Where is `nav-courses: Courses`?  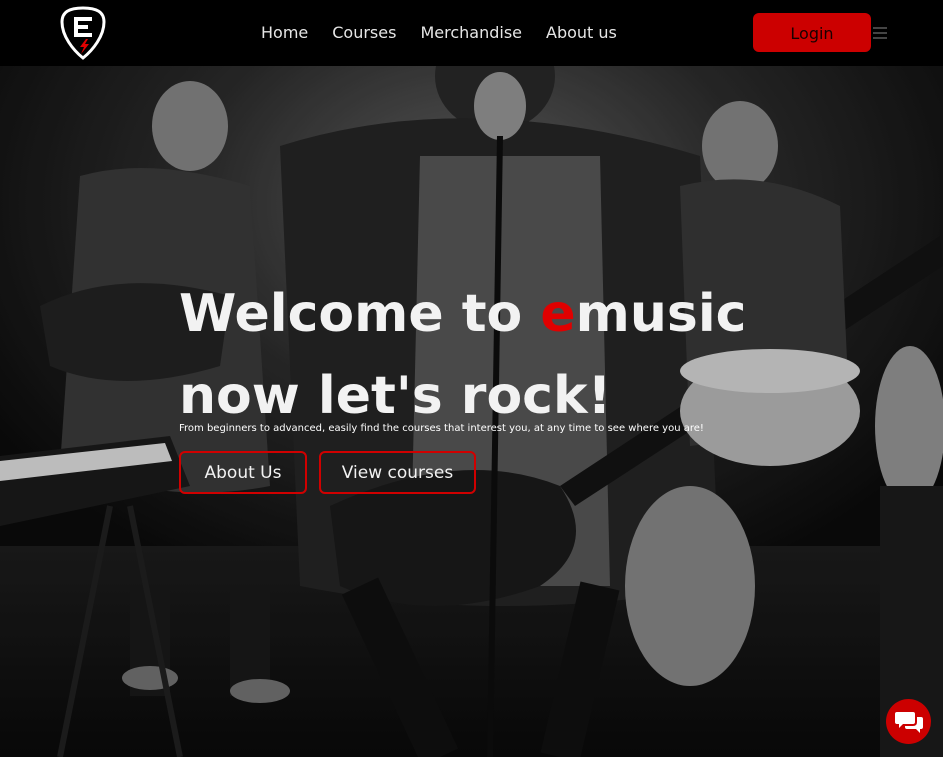 nav-courses: Courses is located at coordinates (364, 32).